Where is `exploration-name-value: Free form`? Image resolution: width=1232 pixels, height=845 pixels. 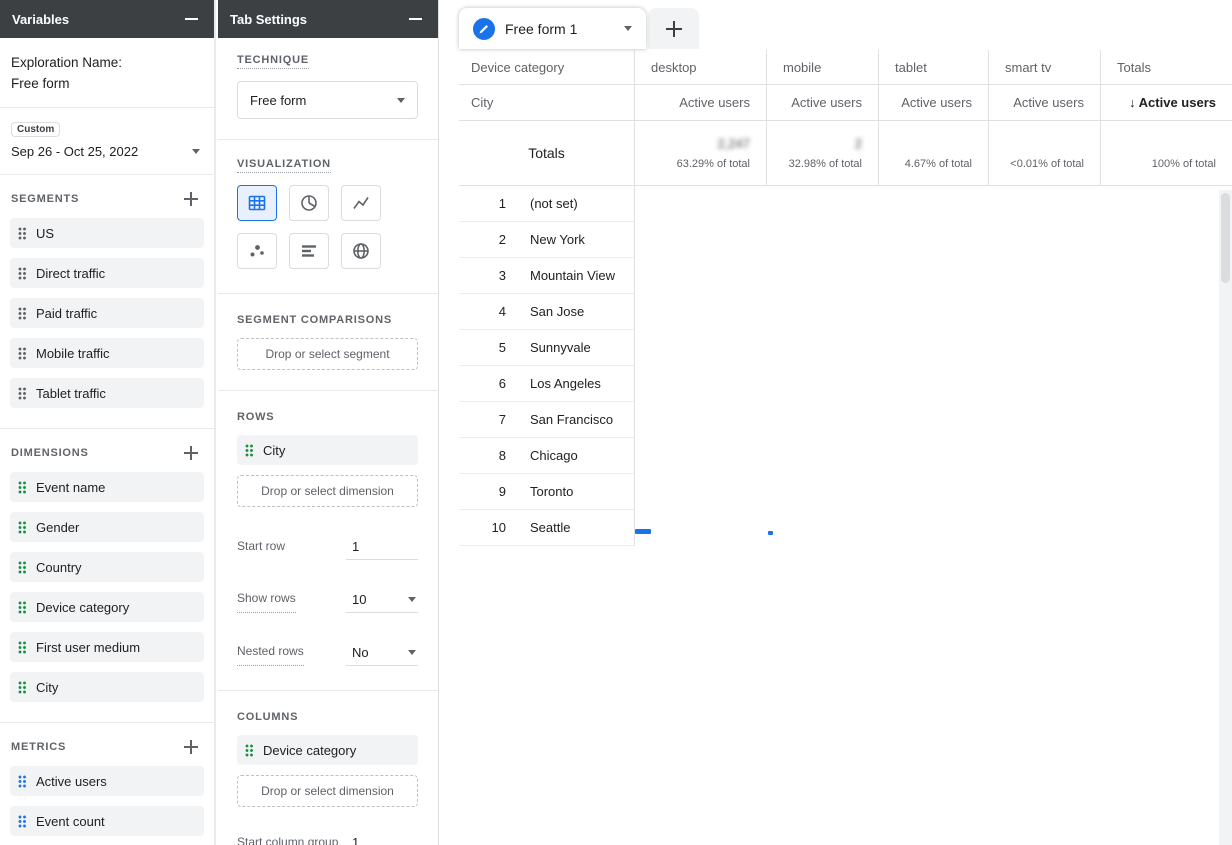 exploration-name-value: Free form is located at coordinates (106, 83).